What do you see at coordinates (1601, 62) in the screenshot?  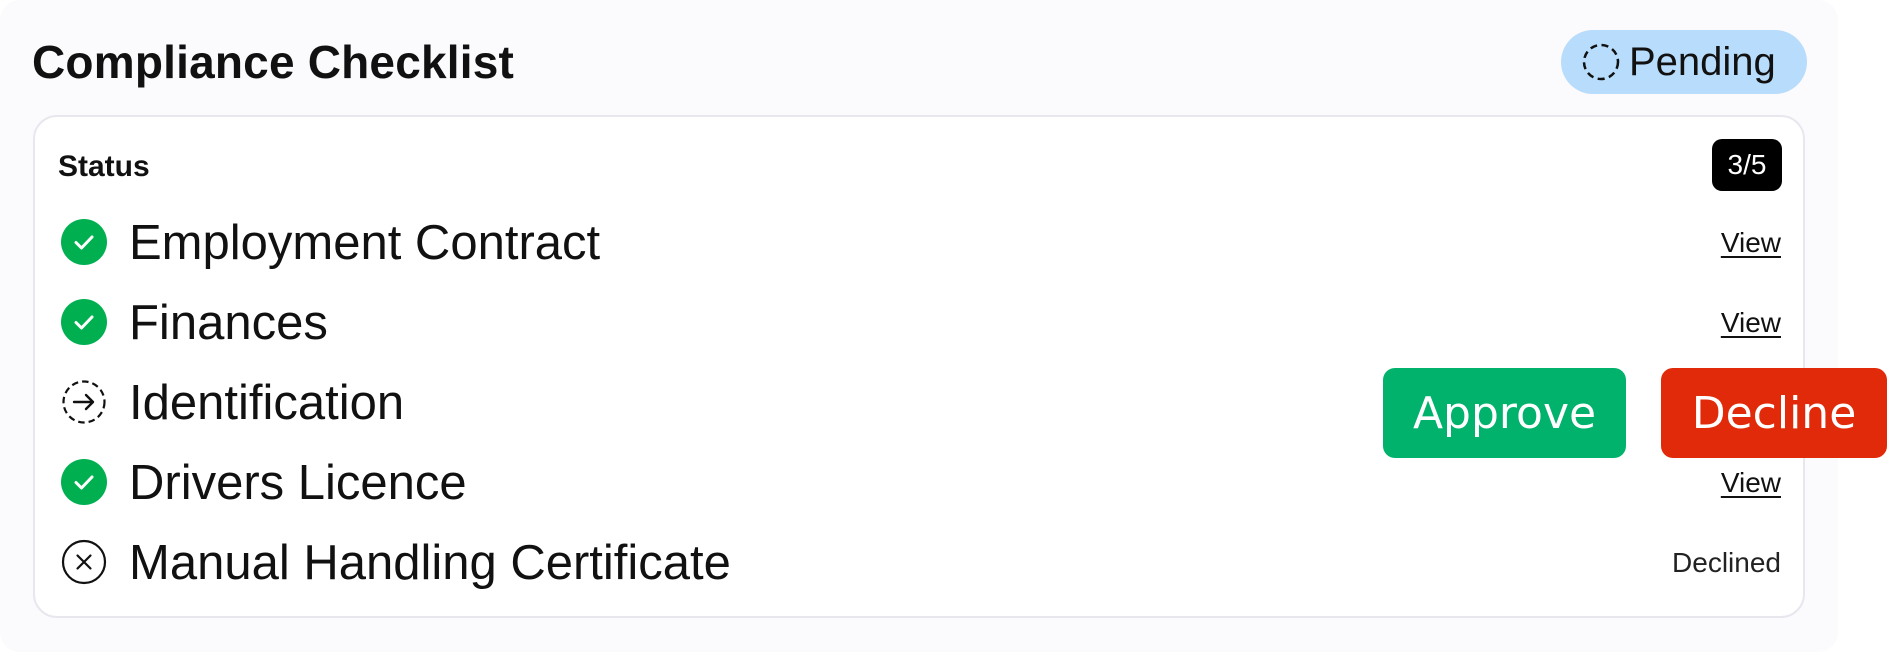 I see `dashed-circle-icon` at bounding box center [1601, 62].